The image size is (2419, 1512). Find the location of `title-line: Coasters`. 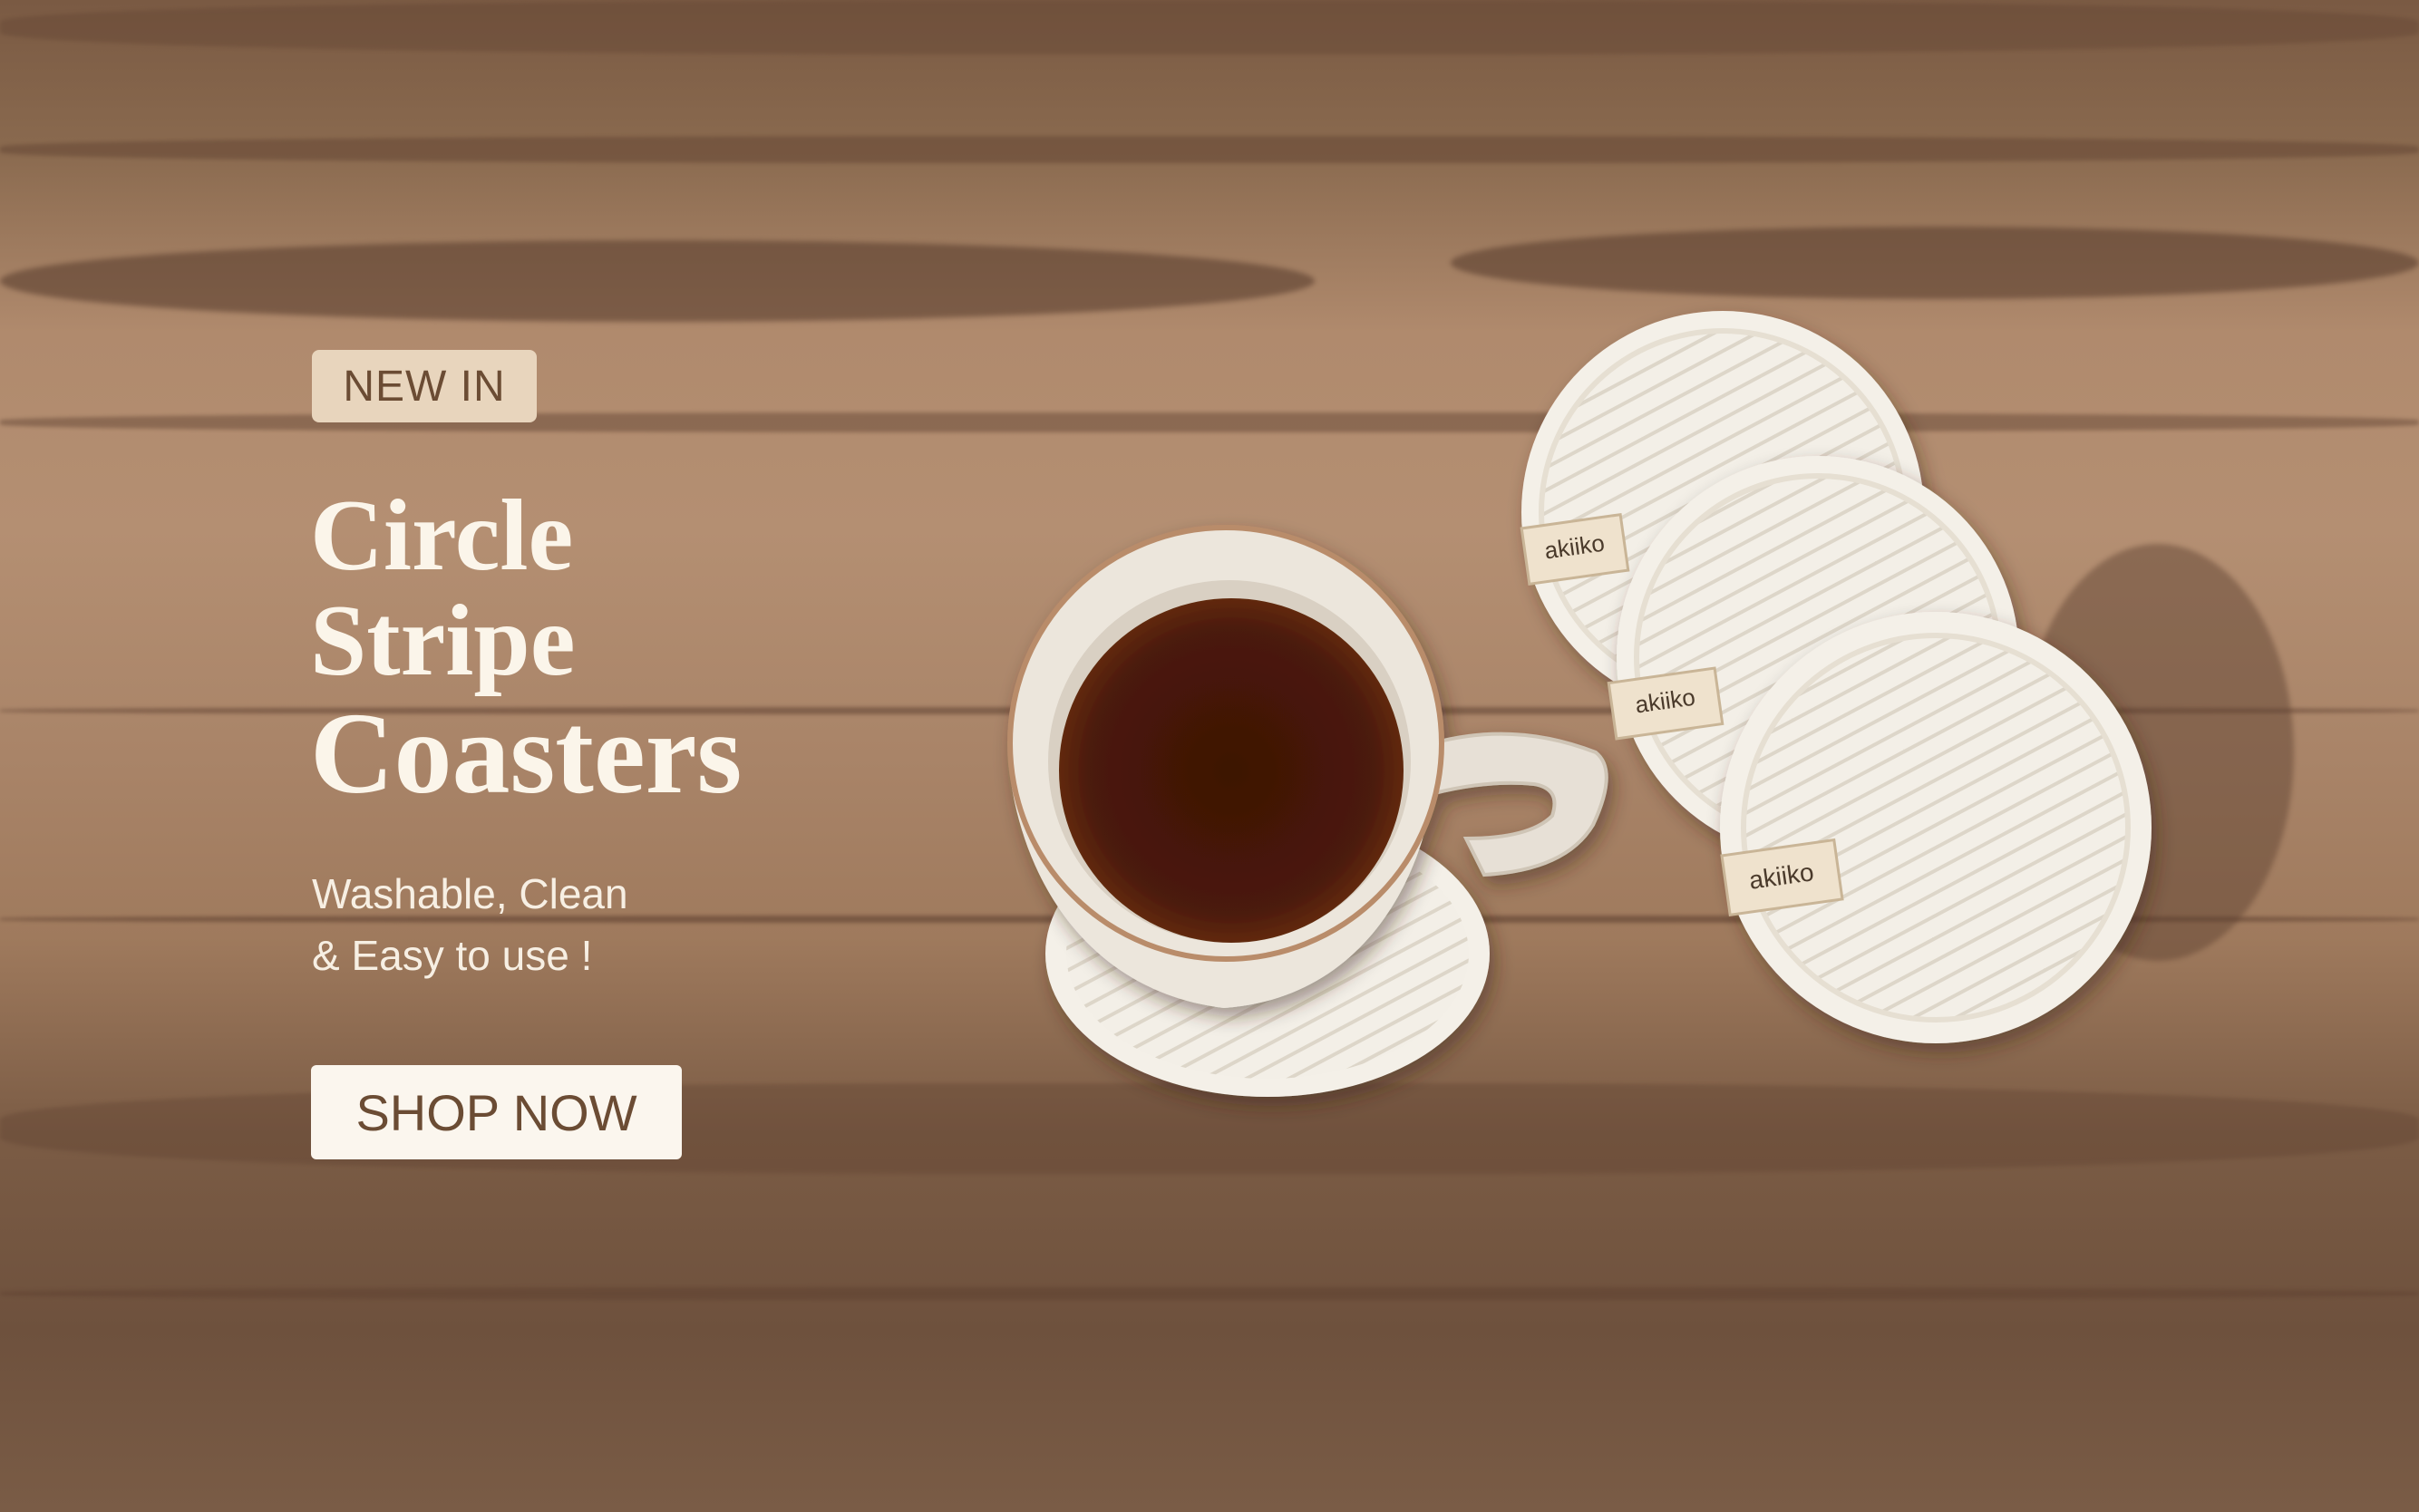

title-line: Coasters is located at coordinates (526, 753).